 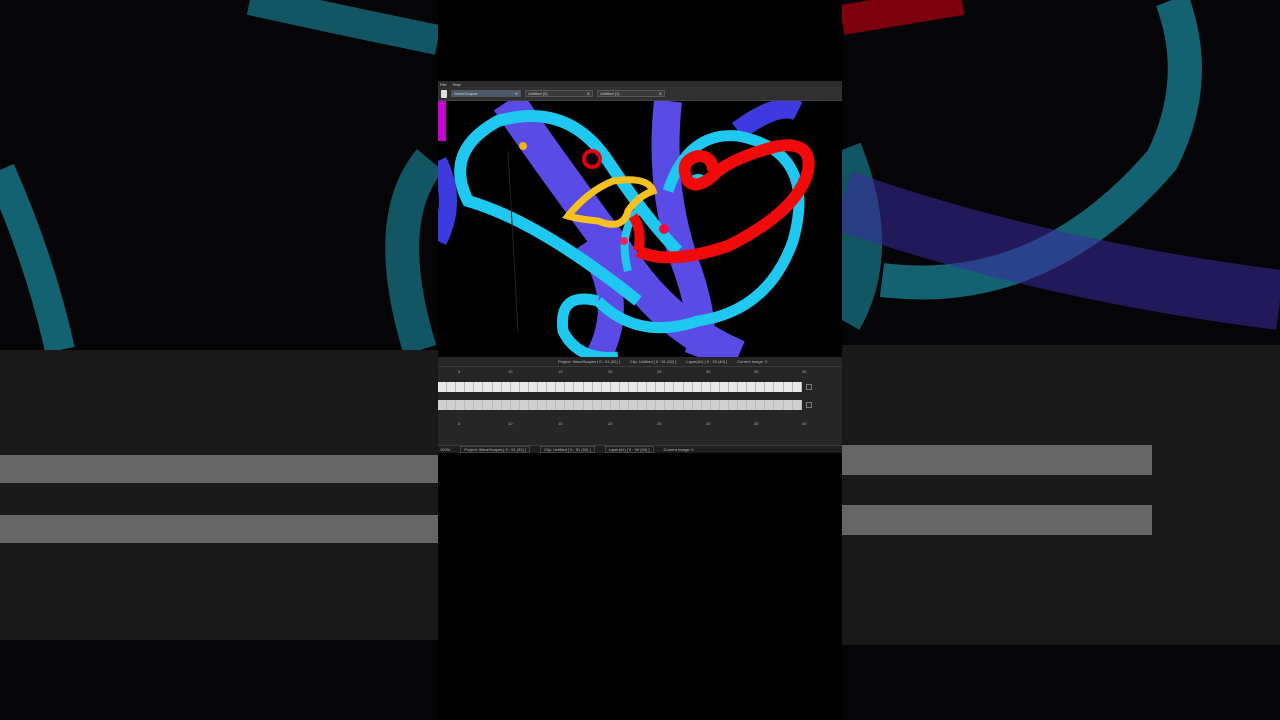 What do you see at coordinates (444, 93) in the screenshot?
I see `app-logo-icon` at bounding box center [444, 93].